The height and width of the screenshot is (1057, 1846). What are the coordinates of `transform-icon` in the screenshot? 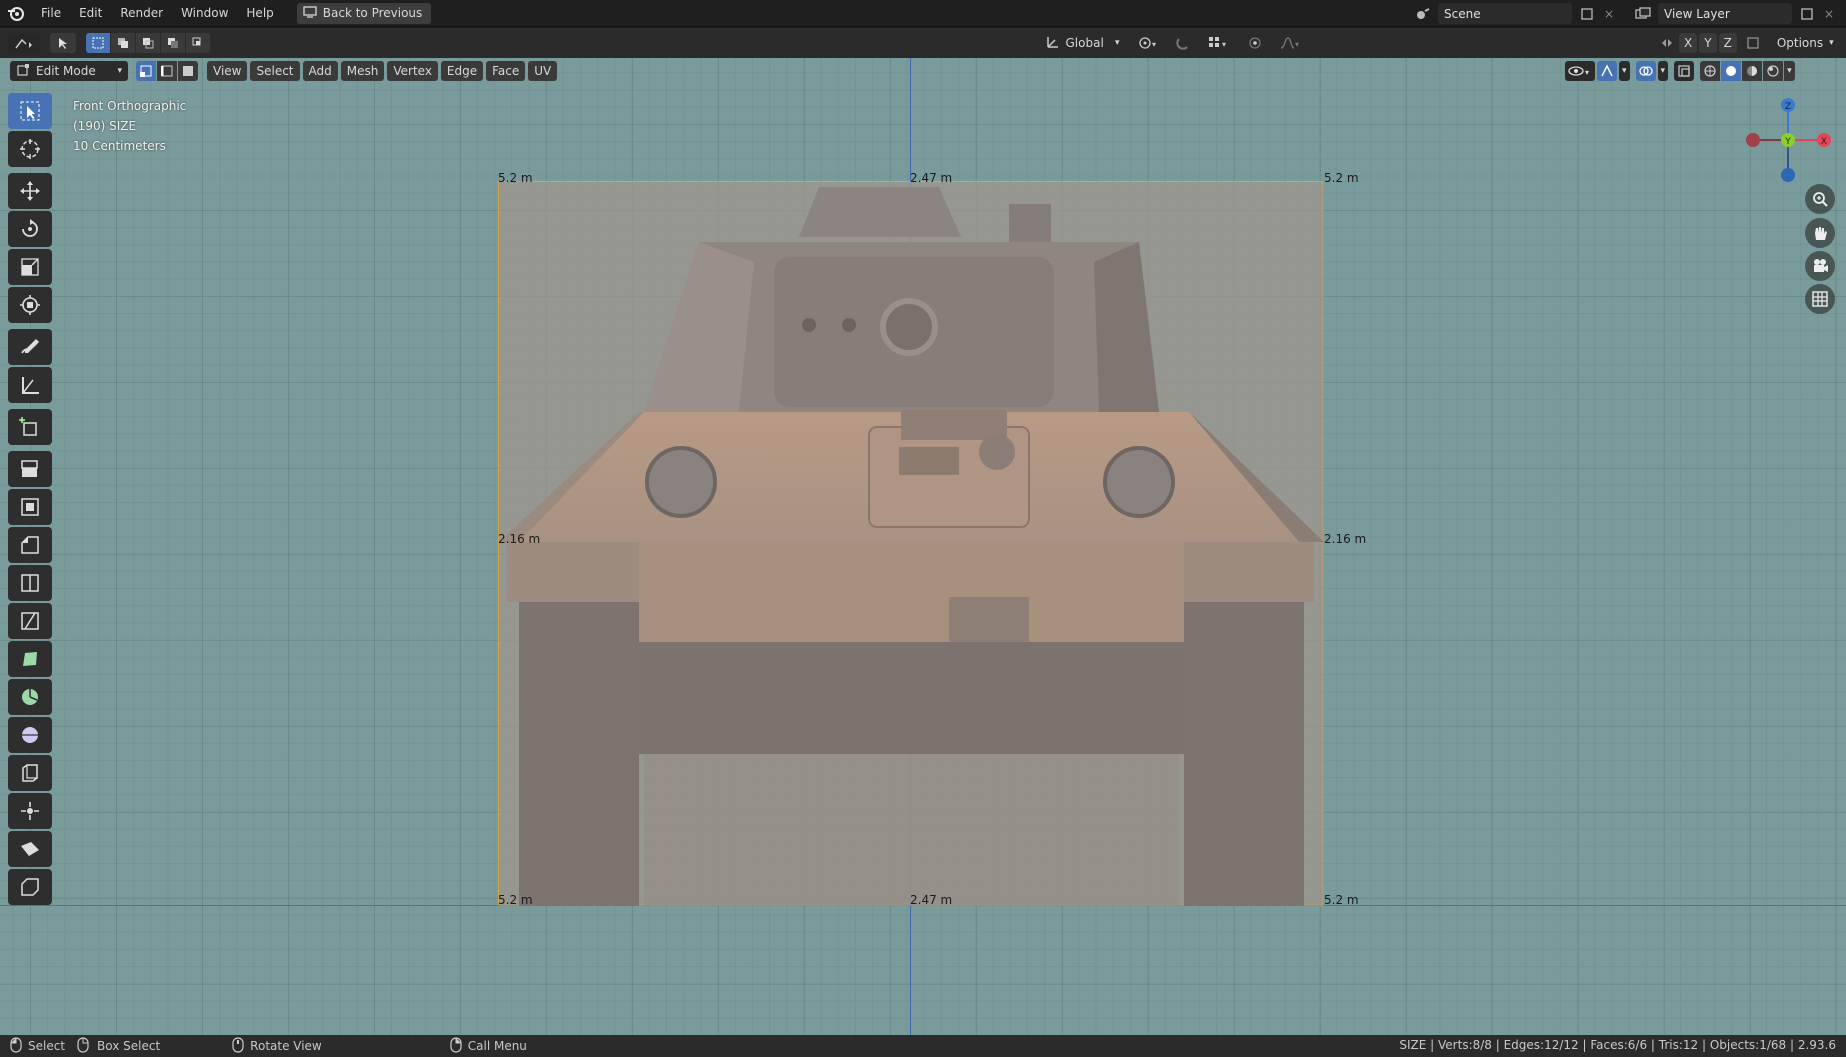 It's located at (30, 305).